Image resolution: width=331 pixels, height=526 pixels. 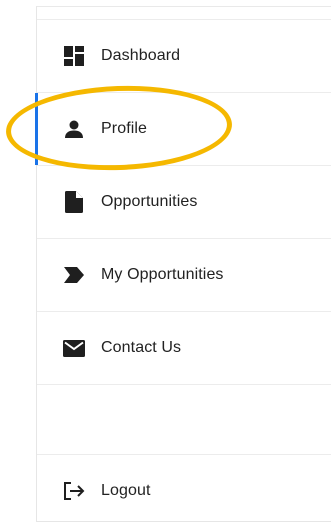 I want to click on nav-spacer, so click(x=184, y=420).